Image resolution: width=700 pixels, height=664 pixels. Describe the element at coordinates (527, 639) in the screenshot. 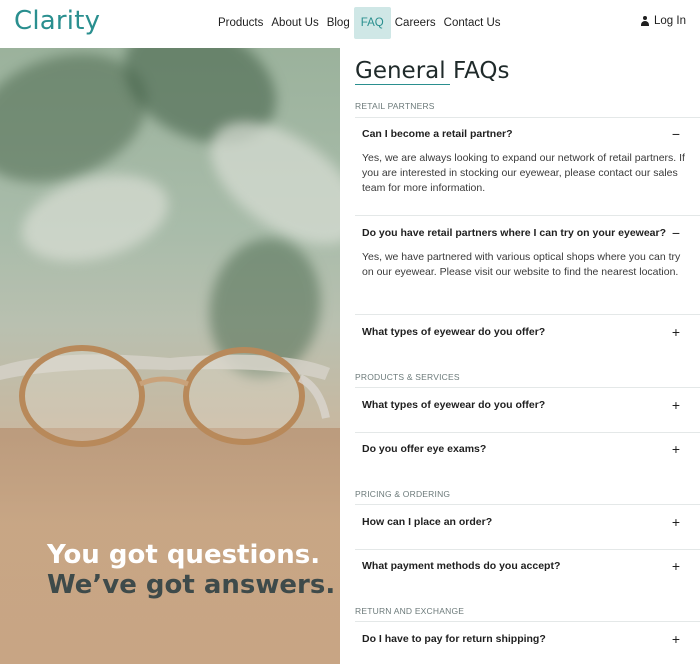

I see `faq-question: Do I have to pay for return shipping?` at that location.